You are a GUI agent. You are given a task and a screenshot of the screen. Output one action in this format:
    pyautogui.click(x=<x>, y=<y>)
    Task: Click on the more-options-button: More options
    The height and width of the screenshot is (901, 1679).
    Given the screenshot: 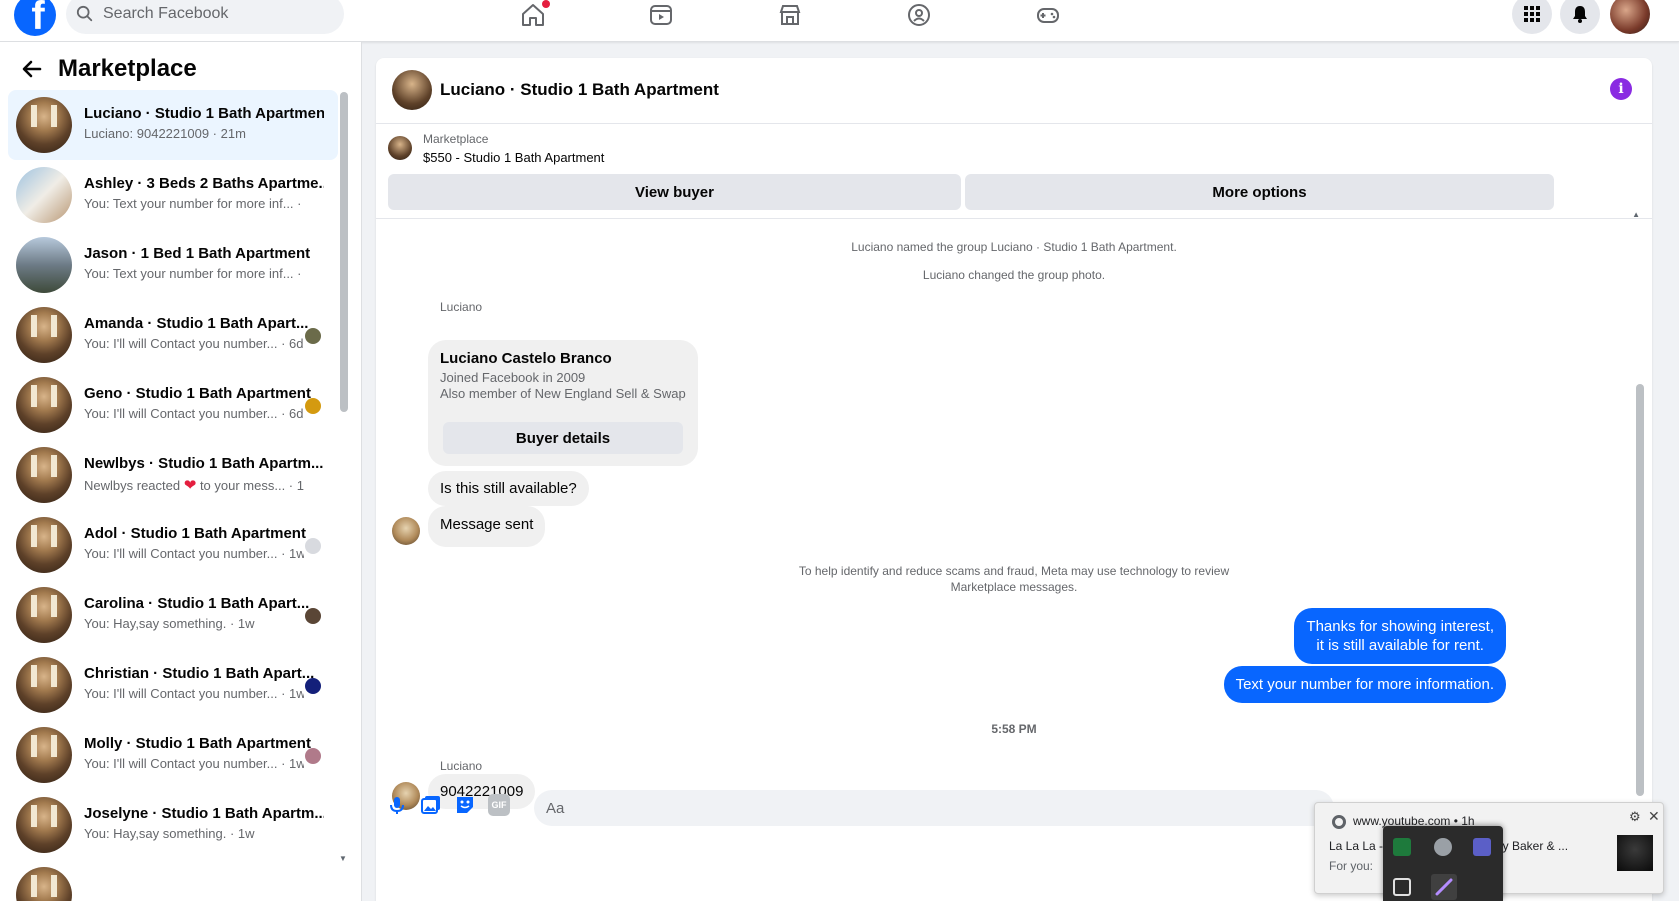 What is the action you would take?
    pyautogui.click(x=1259, y=192)
    